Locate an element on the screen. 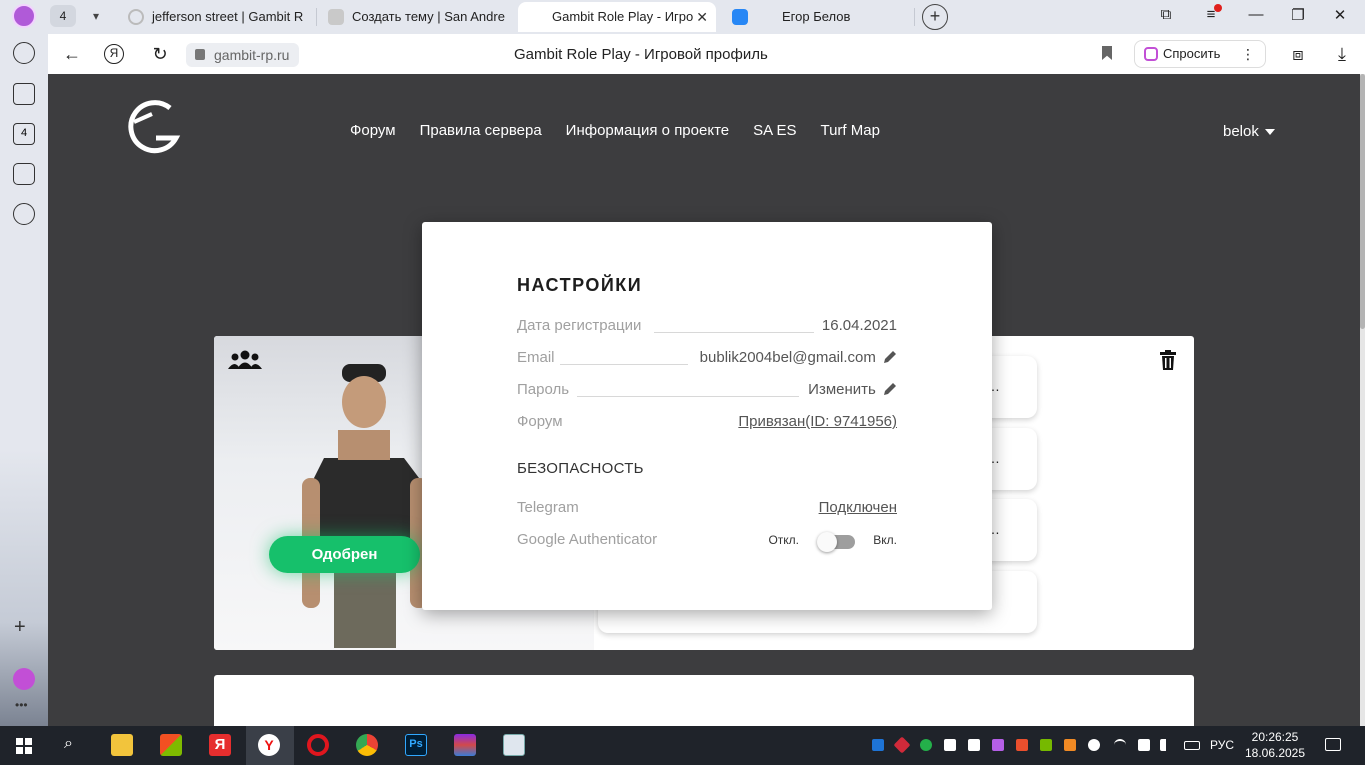 Image resolution: width=1365 pixels, height=765 pixels. profile-card-secondary is located at coordinates (704, 700).